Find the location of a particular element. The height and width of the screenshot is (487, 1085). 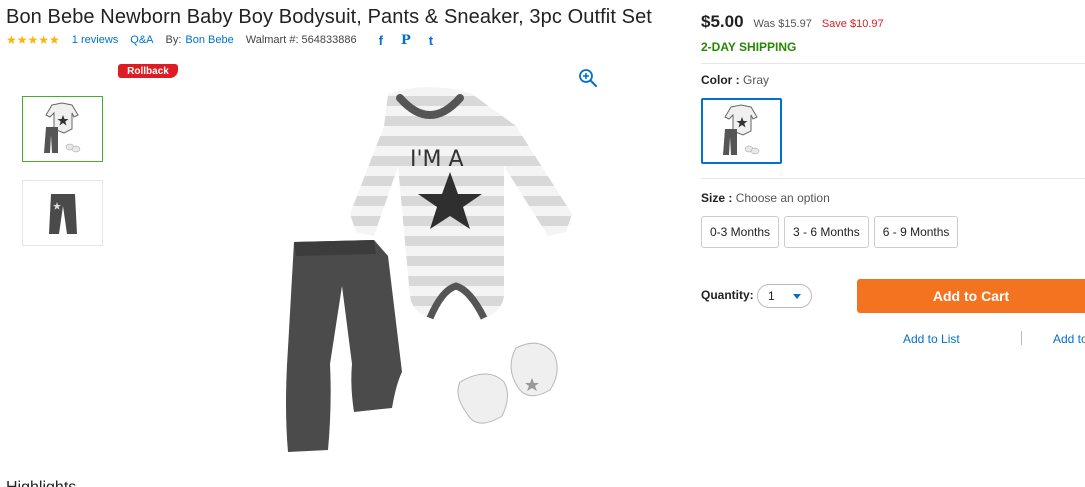

swatch-image is located at coordinates (740, 129).